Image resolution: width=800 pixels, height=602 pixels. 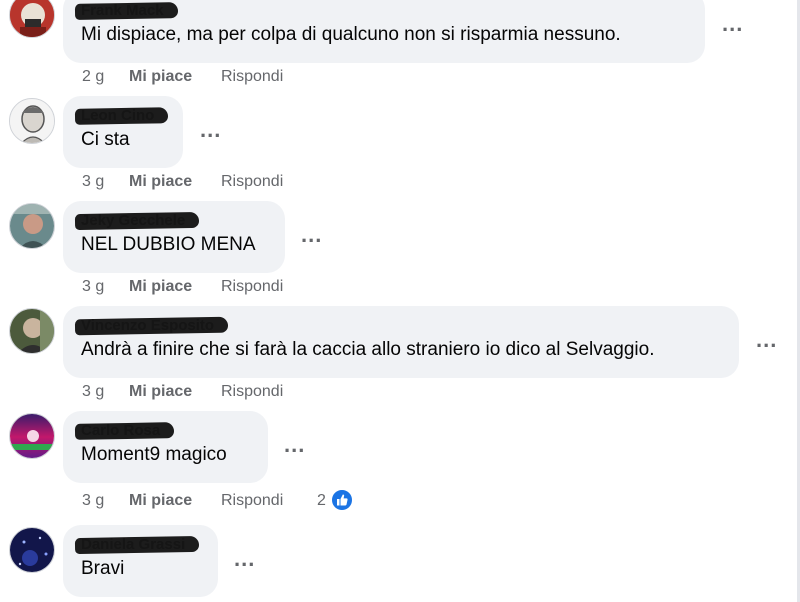 I want to click on author-name-wrap: Carlo Rosa, so click(x=124, y=431).